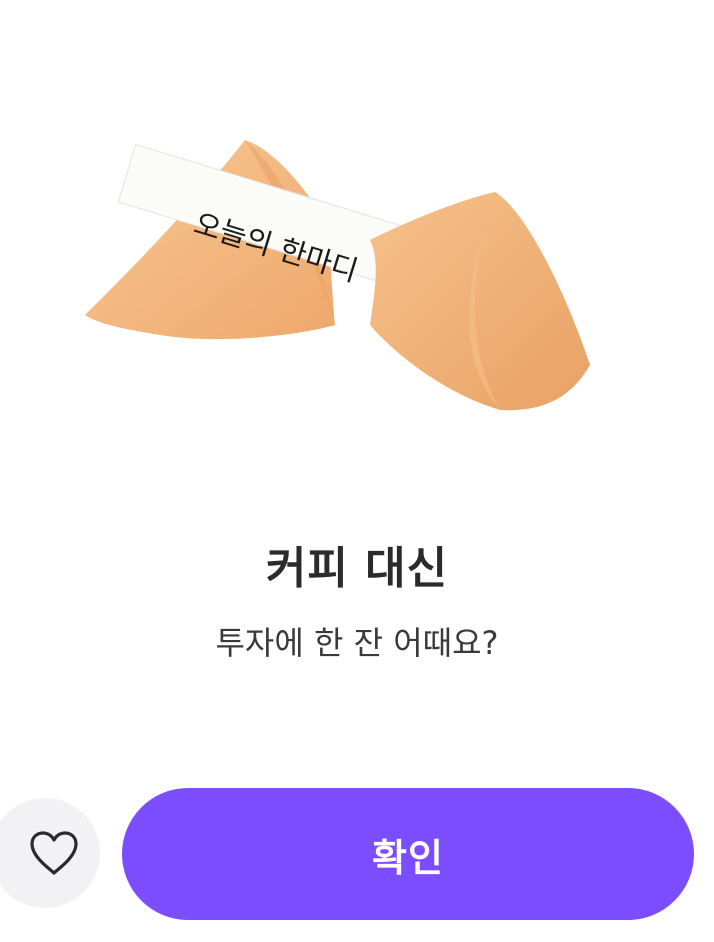 The width and height of the screenshot is (714, 942). I want to click on confirm-button: 확인, so click(408, 854).